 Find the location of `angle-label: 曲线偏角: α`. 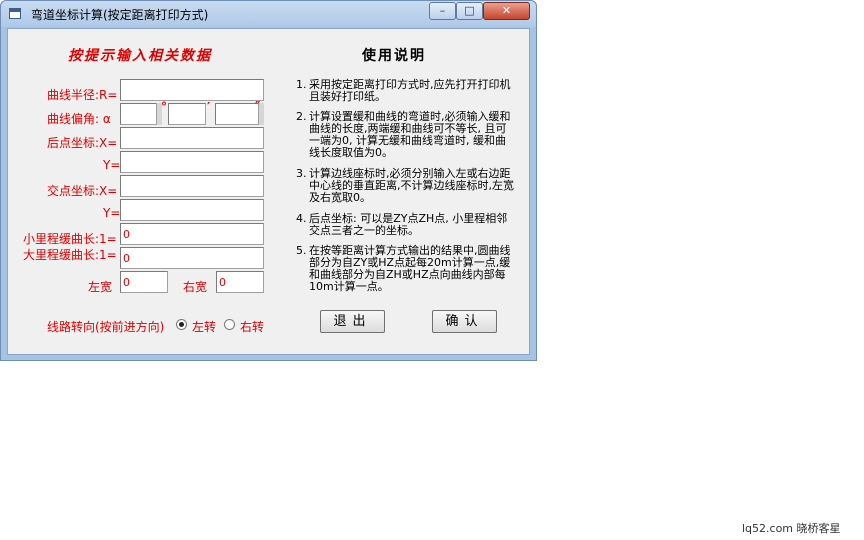

angle-label: 曲线偏角: α is located at coordinates (79, 119).